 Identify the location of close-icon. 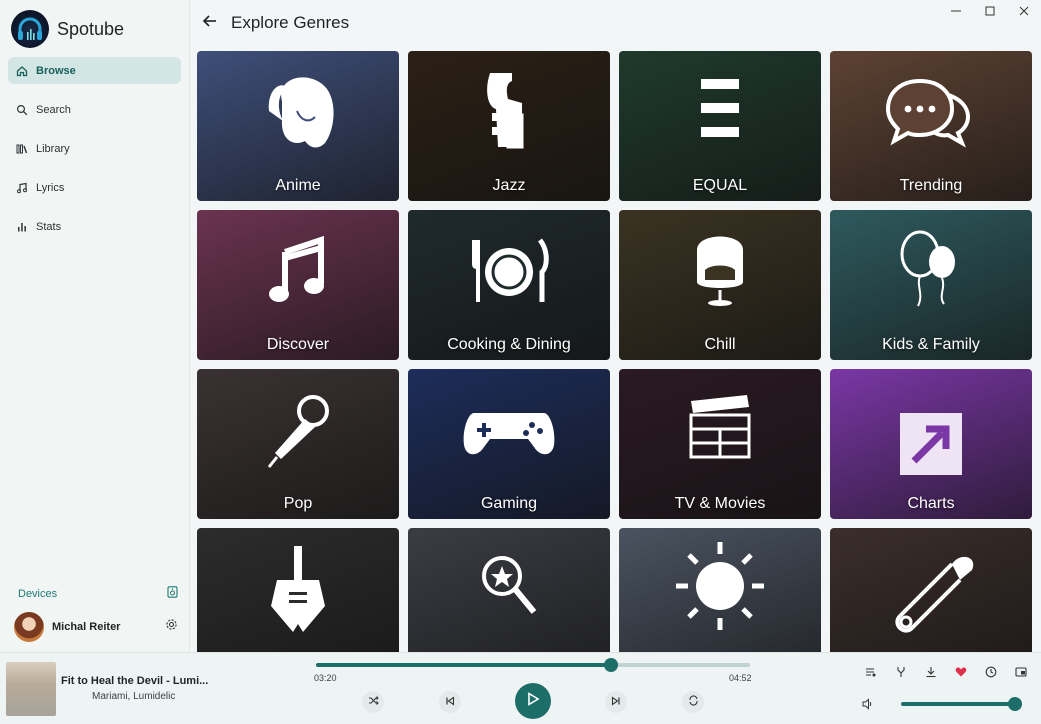
(1024, 12).